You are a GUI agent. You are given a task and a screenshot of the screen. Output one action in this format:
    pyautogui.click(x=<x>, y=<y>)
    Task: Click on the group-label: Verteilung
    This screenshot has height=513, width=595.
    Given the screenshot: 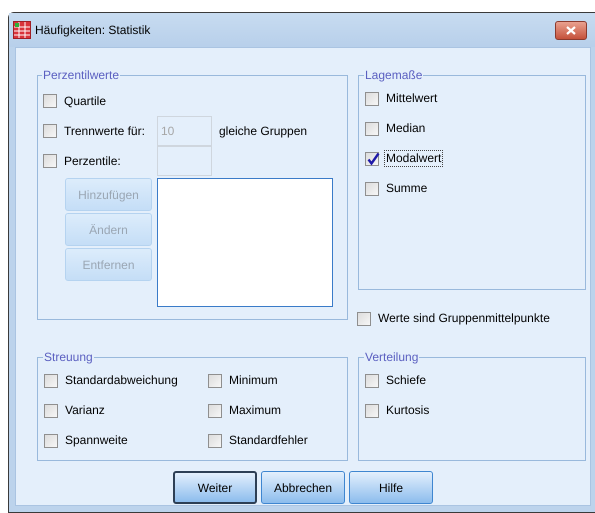 What is the action you would take?
    pyautogui.click(x=392, y=357)
    